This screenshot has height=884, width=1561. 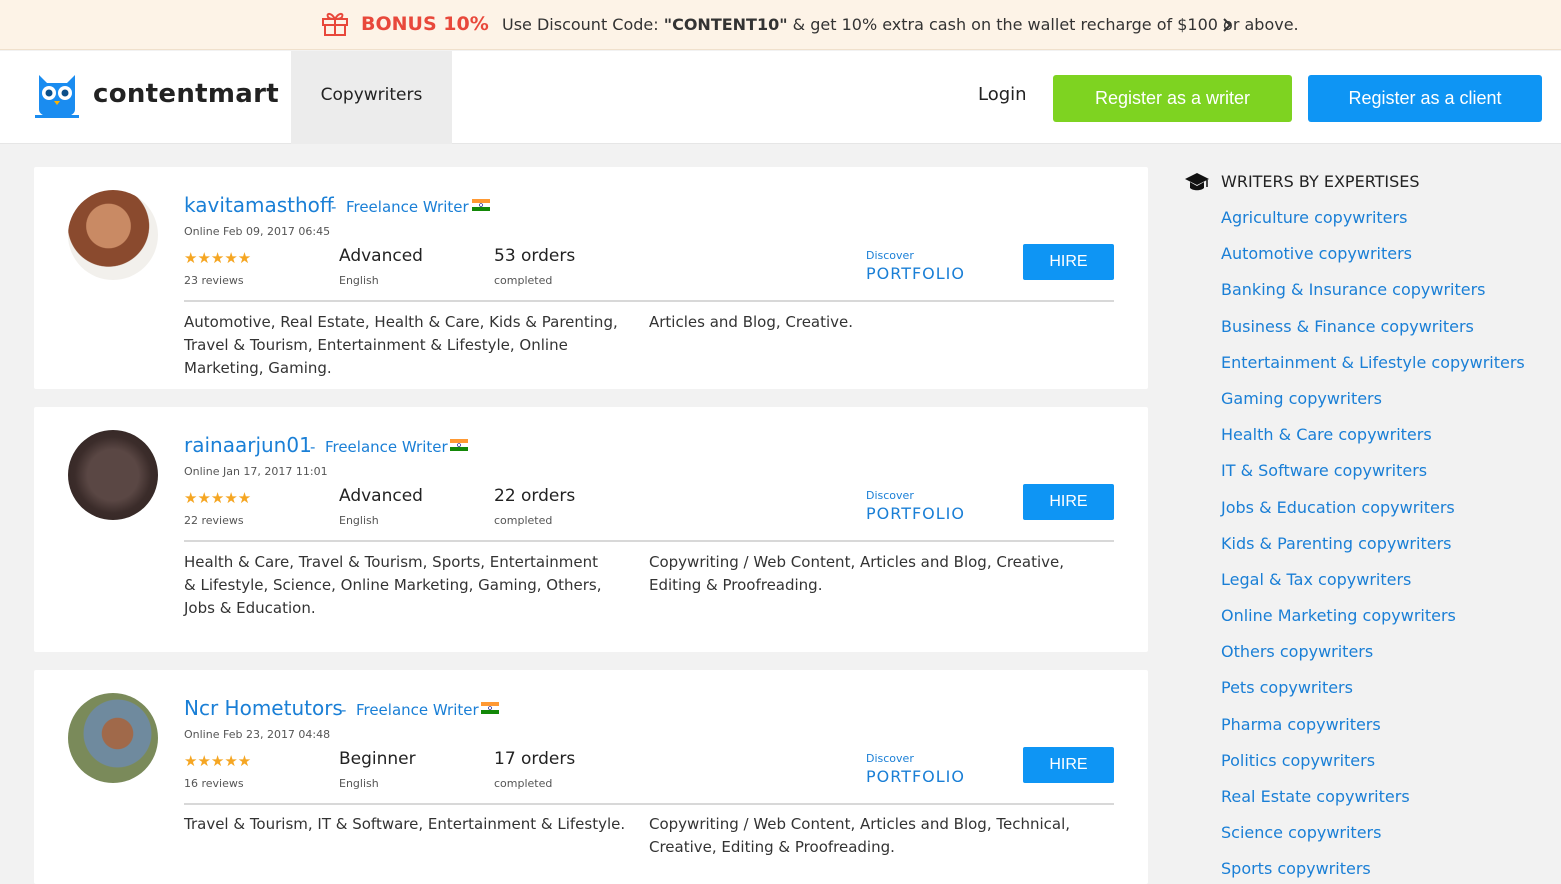 I want to click on expertise-link: Legal & Tax copywriters, so click(x=1373, y=587).